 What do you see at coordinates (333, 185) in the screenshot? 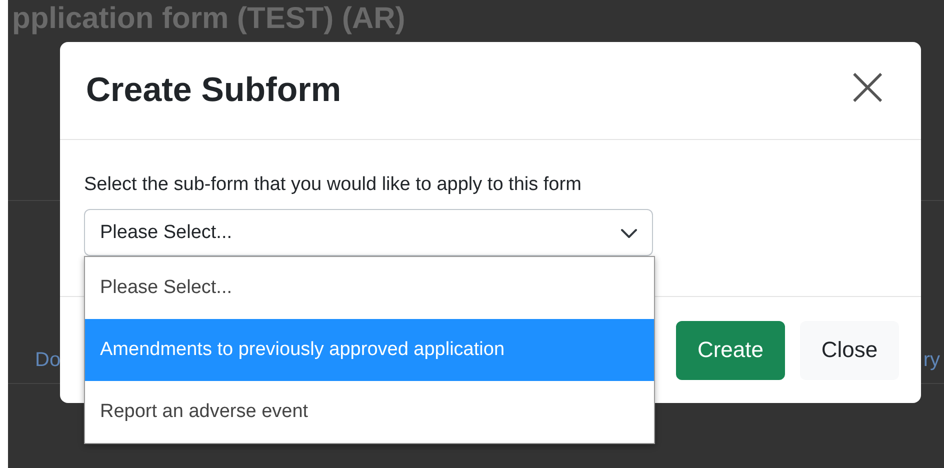
I see `field-label: Select the sub-form that you would like to apply to this form` at bounding box center [333, 185].